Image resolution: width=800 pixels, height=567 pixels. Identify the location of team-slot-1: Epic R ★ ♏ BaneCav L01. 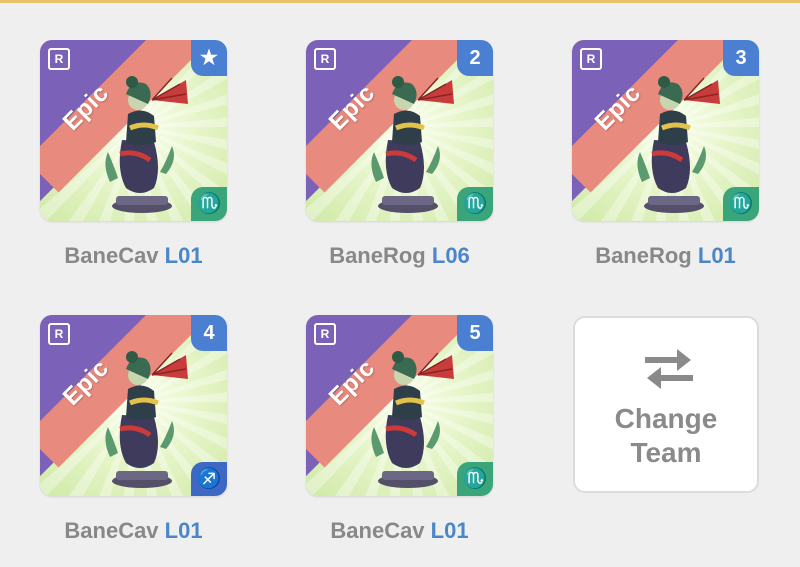
(133, 154).